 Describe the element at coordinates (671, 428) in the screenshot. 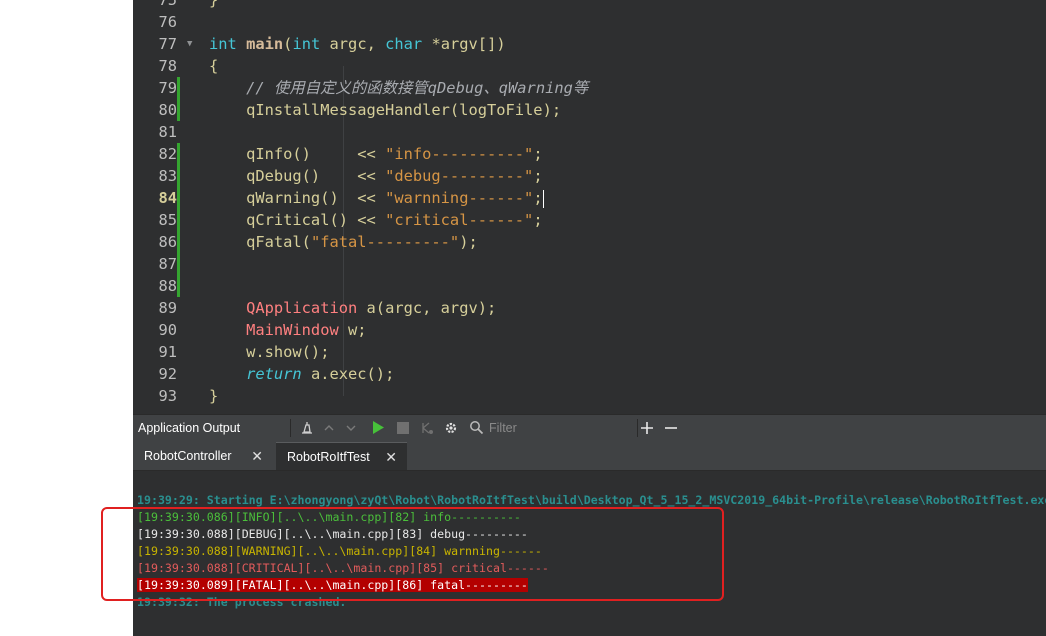

I see `remove-icon` at that location.